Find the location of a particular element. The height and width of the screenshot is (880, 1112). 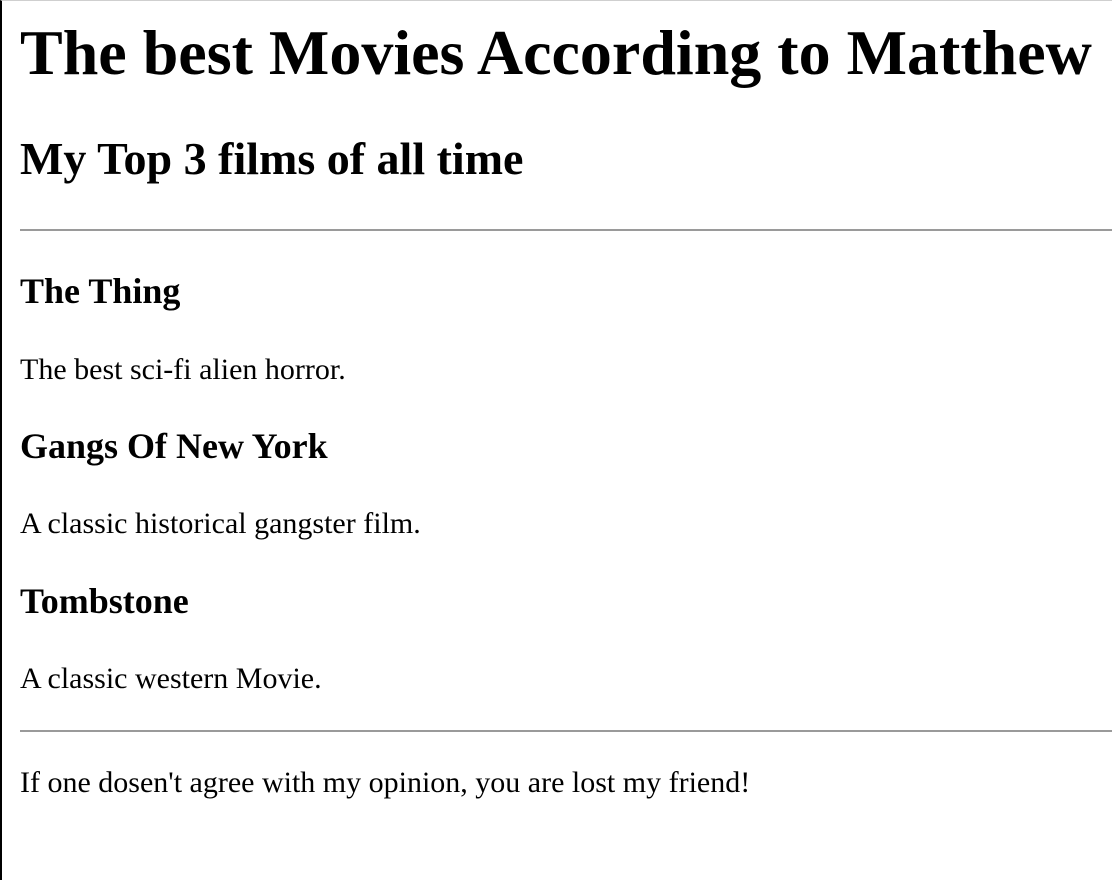

movie-description: A classic historical gangster film. is located at coordinates (220, 523).